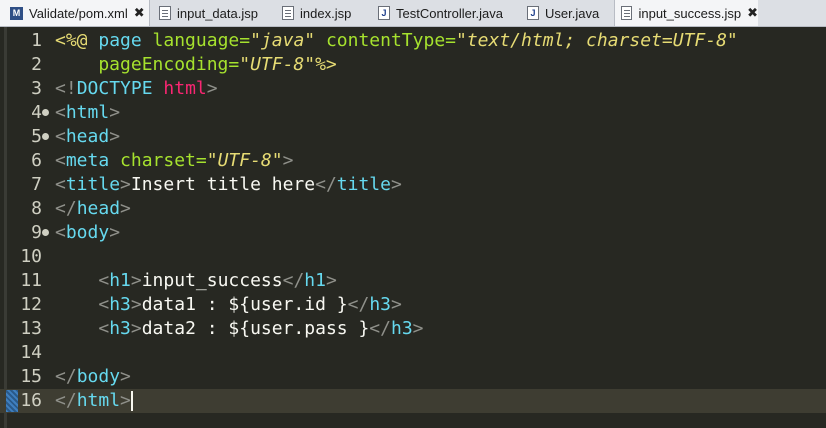 This screenshot has width=826, height=428. Describe the element at coordinates (413, 65) in the screenshot. I see `code-line: 2 pageEncoding="UTF-8"%>` at that location.